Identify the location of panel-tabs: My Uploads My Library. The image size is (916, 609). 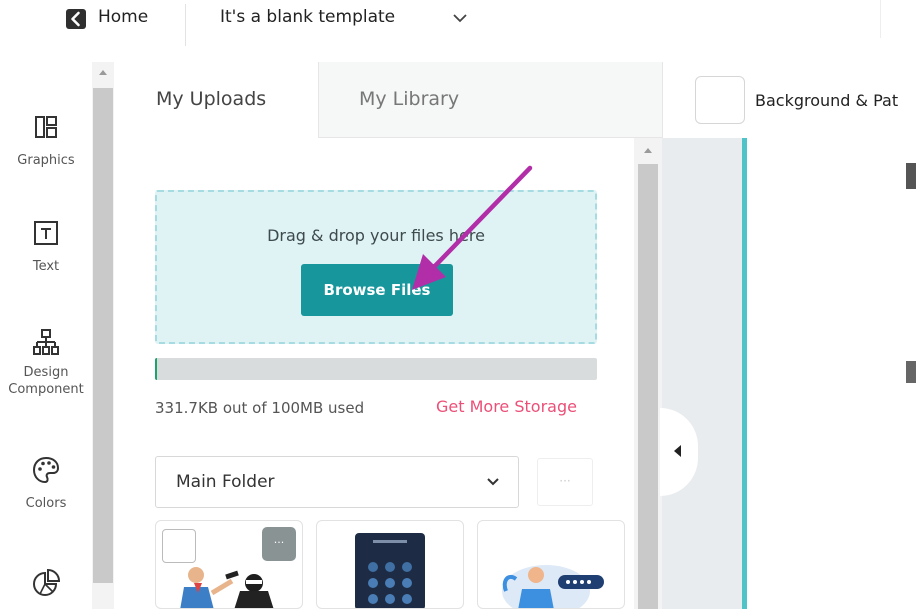
(388, 100).